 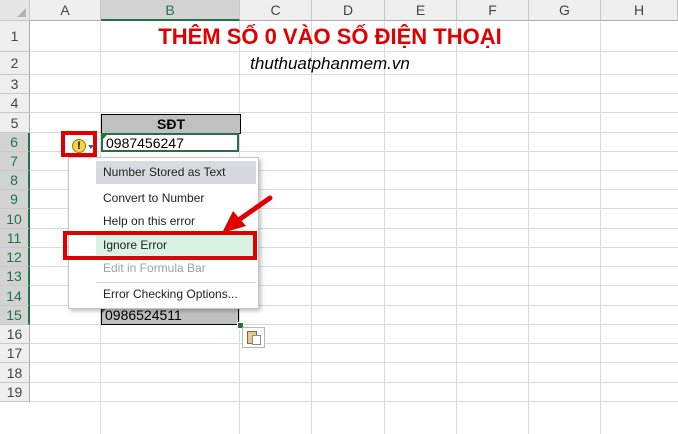 I want to click on row-header-11: 11, so click(x=15, y=238).